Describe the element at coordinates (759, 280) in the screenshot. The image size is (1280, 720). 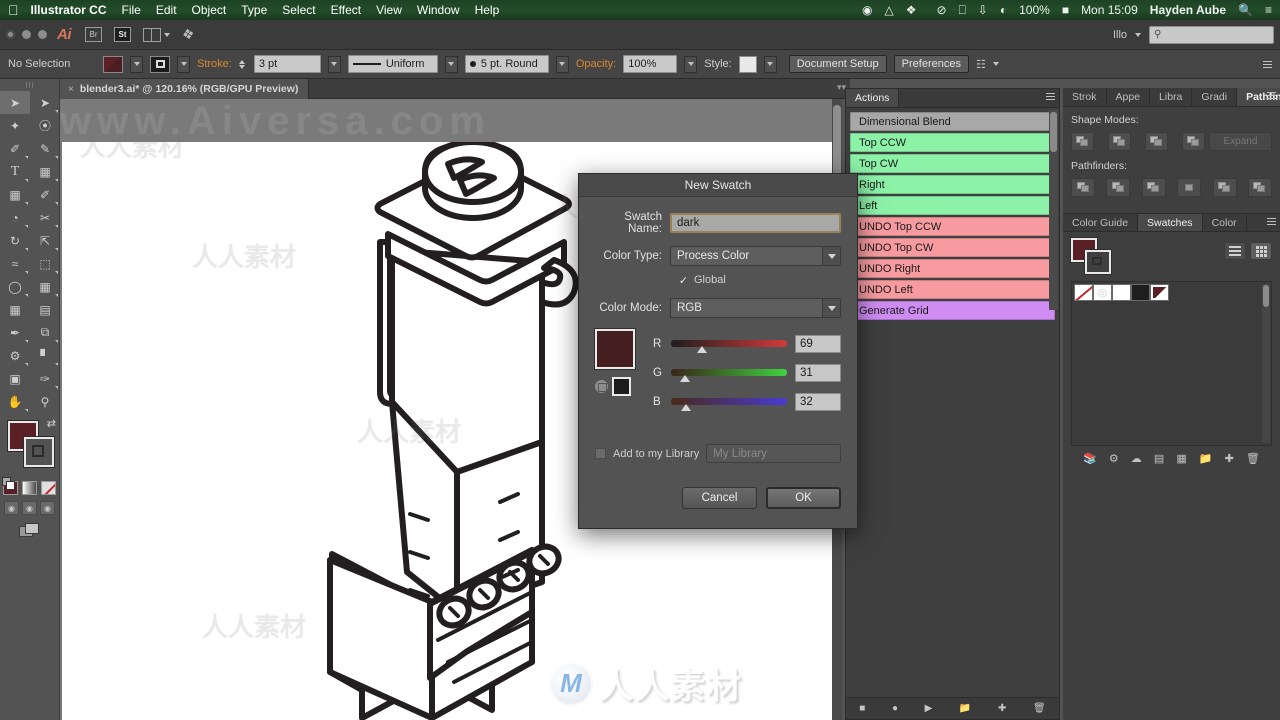
I see `global-checkbox-row: ✓ Global` at that location.